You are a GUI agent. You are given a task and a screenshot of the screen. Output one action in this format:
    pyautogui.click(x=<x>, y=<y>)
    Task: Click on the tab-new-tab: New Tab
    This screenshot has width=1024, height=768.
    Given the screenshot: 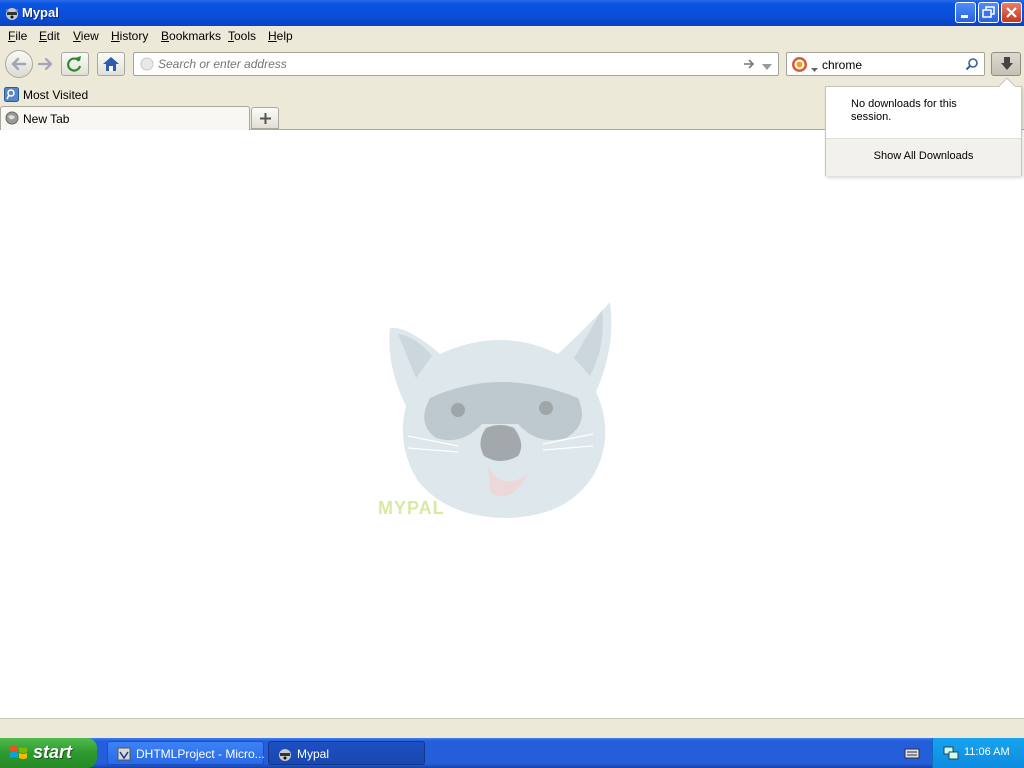 What is the action you would take?
    pyautogui.click(x=125, y=118)
    